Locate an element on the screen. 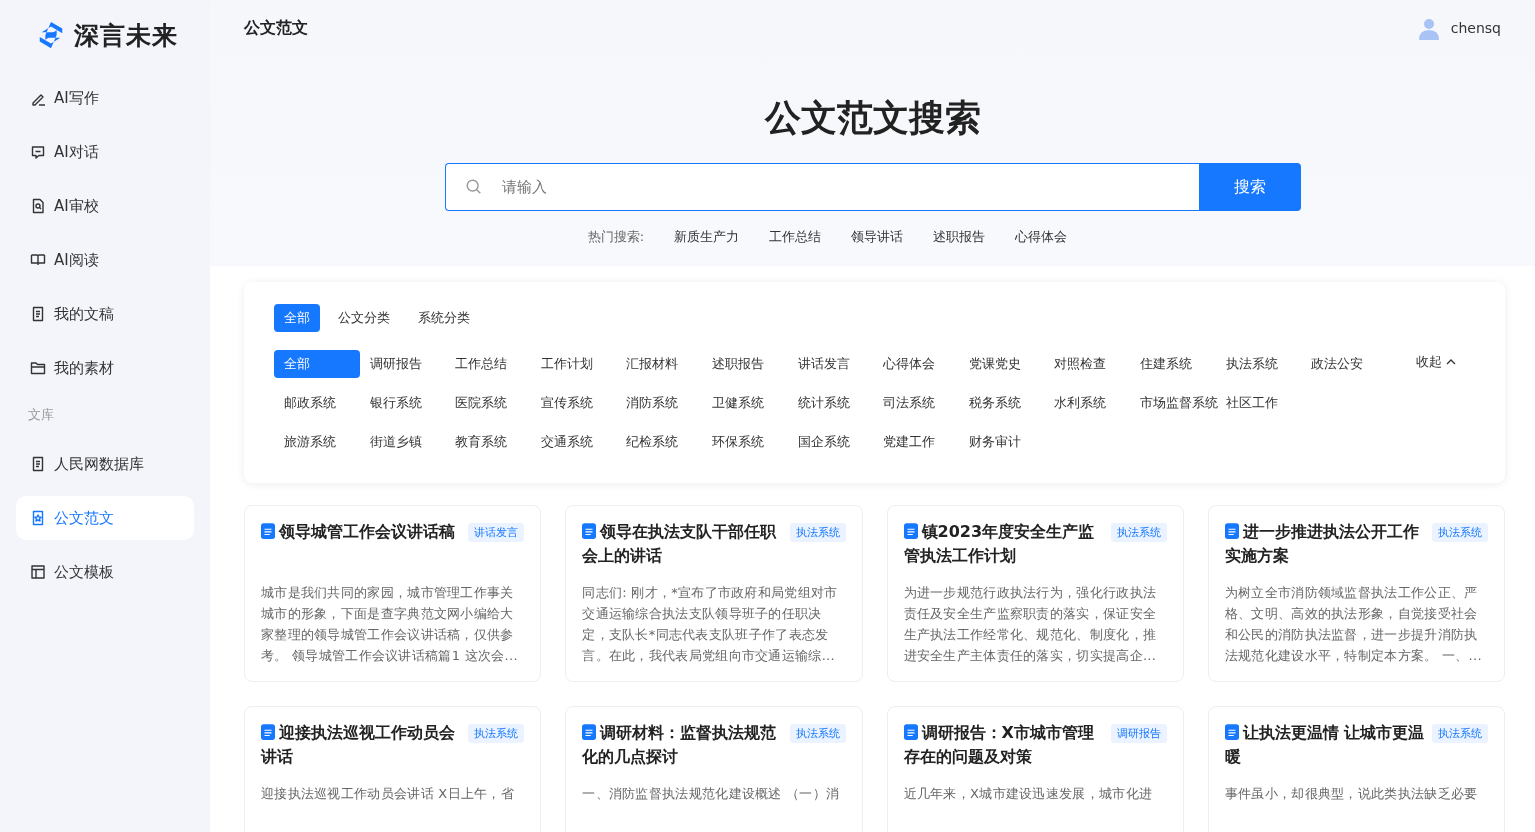 The width and height of the screenshot is (1535, 832). article-summary: 事件虽小，却很典型，说此类执法缺乏必要 is located at coordinates (1351, 794).